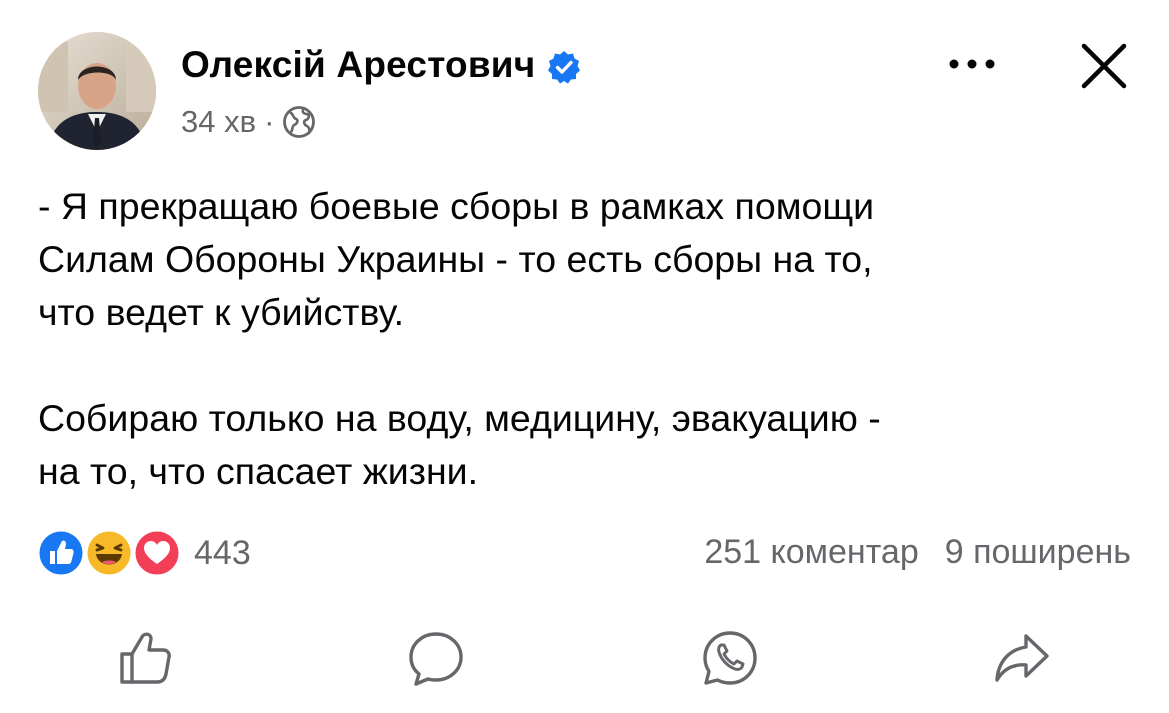 The height and width of the screenshot is (713, 1169). I want to click on more-options-button, so click(972, 64).